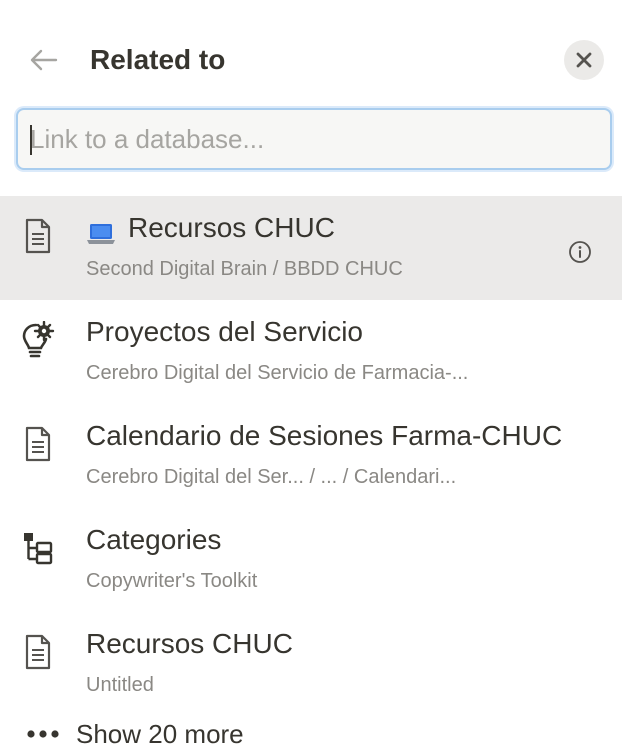 The image size is (622, 752). What do you see at coordinates (311, 560) in the screenshot?
I see `list-item: Categories Copywriter's Toolkit` at bounding box center [311, 560].